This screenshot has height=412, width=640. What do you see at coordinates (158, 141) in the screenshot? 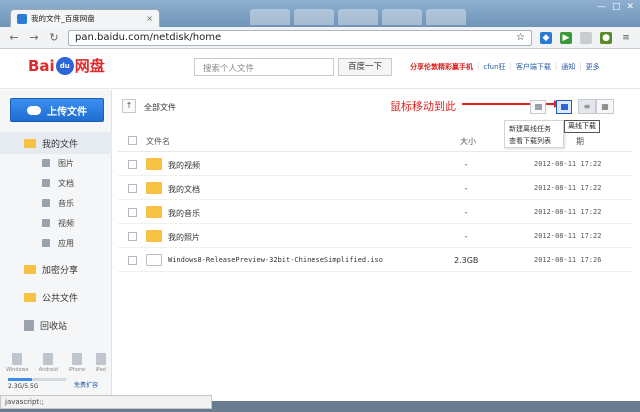
I see `column-header-name: 文件名` at bounding box center [158, 141].